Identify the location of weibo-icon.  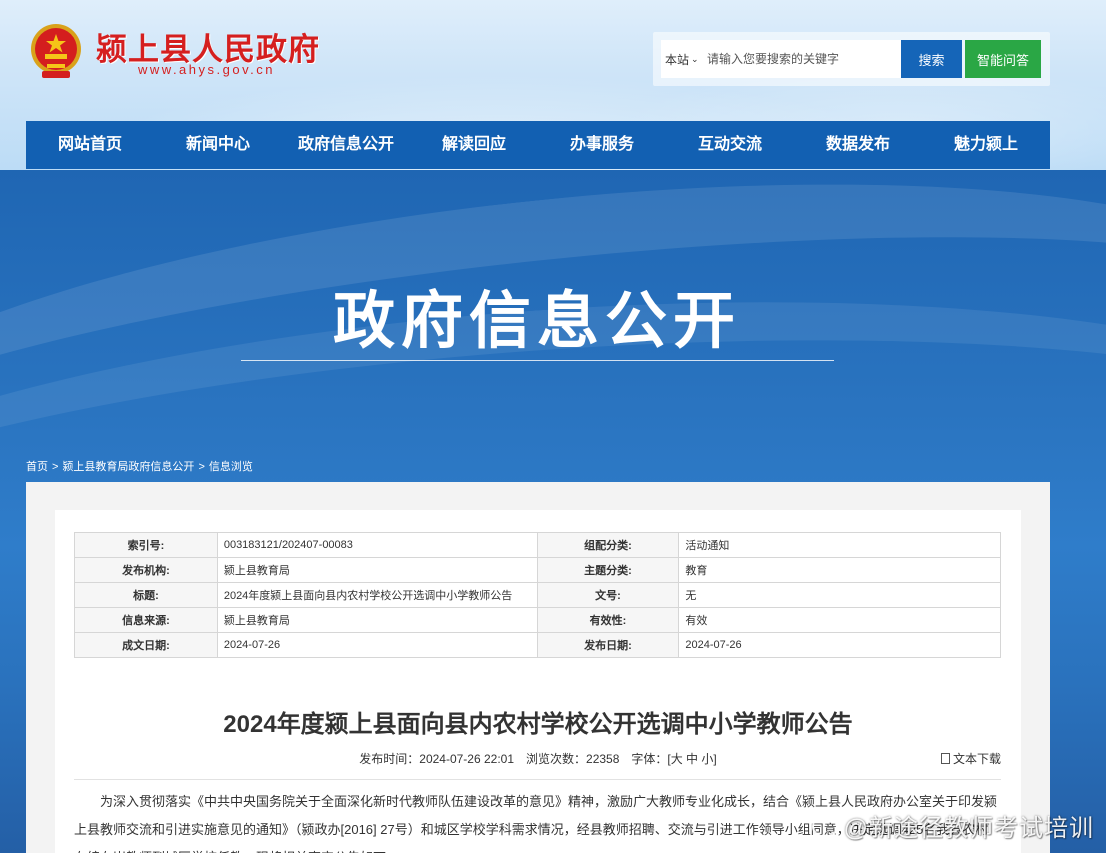
(824, 825).